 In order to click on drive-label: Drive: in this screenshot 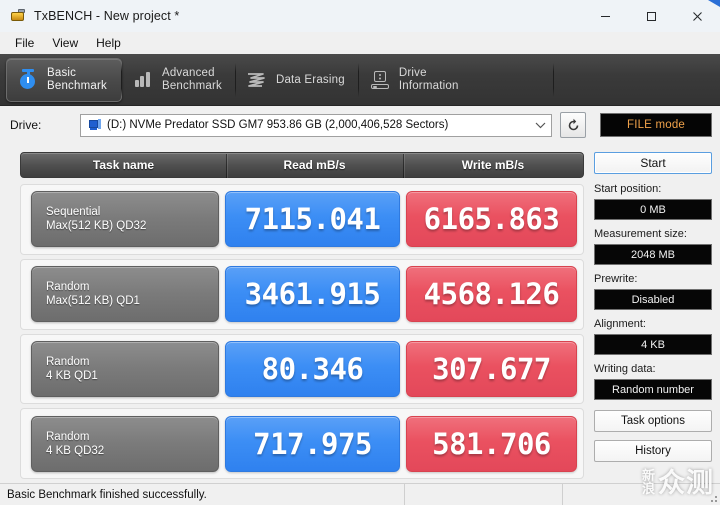, I will do `click(26, 125)`.